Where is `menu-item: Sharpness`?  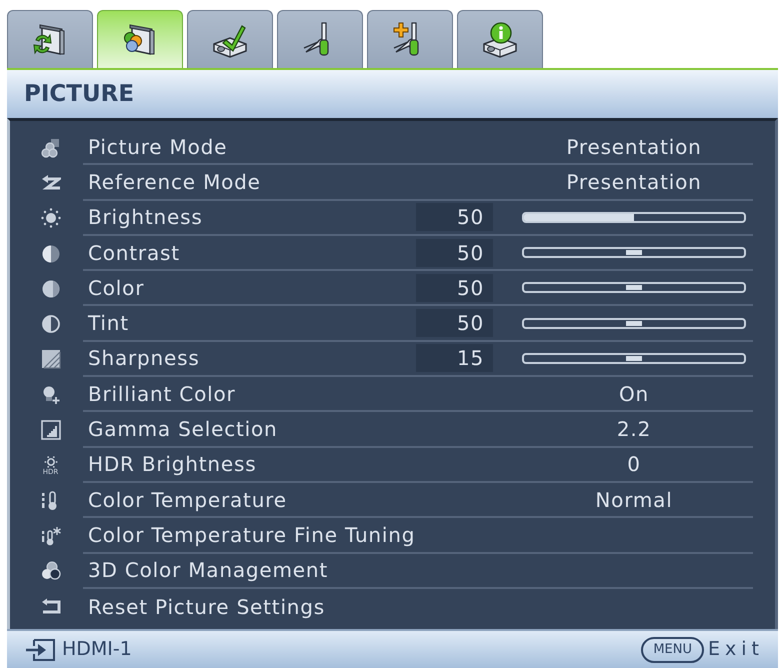
menu-item: Sharpness is located at coordinates (249, 358).